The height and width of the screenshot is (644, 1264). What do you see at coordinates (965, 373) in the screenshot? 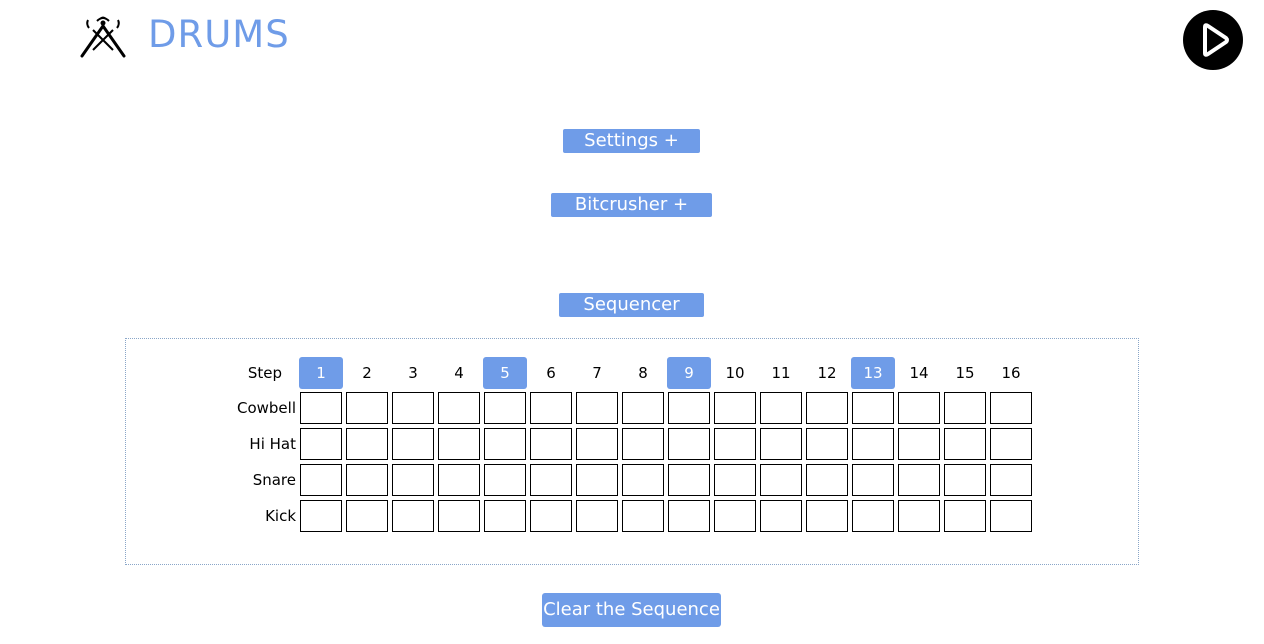
I see `step-number-15: 15` at bounding box center [965, 373].